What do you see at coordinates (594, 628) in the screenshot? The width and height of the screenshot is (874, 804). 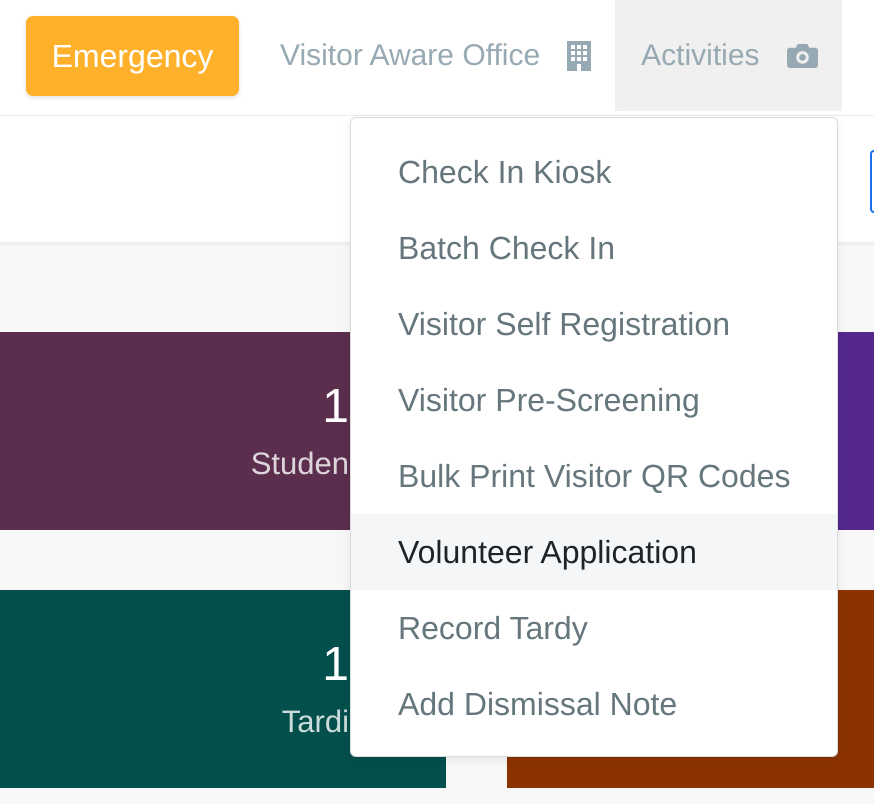 I see `menu-item: Record Tardy` at bounding box center [594, 628].